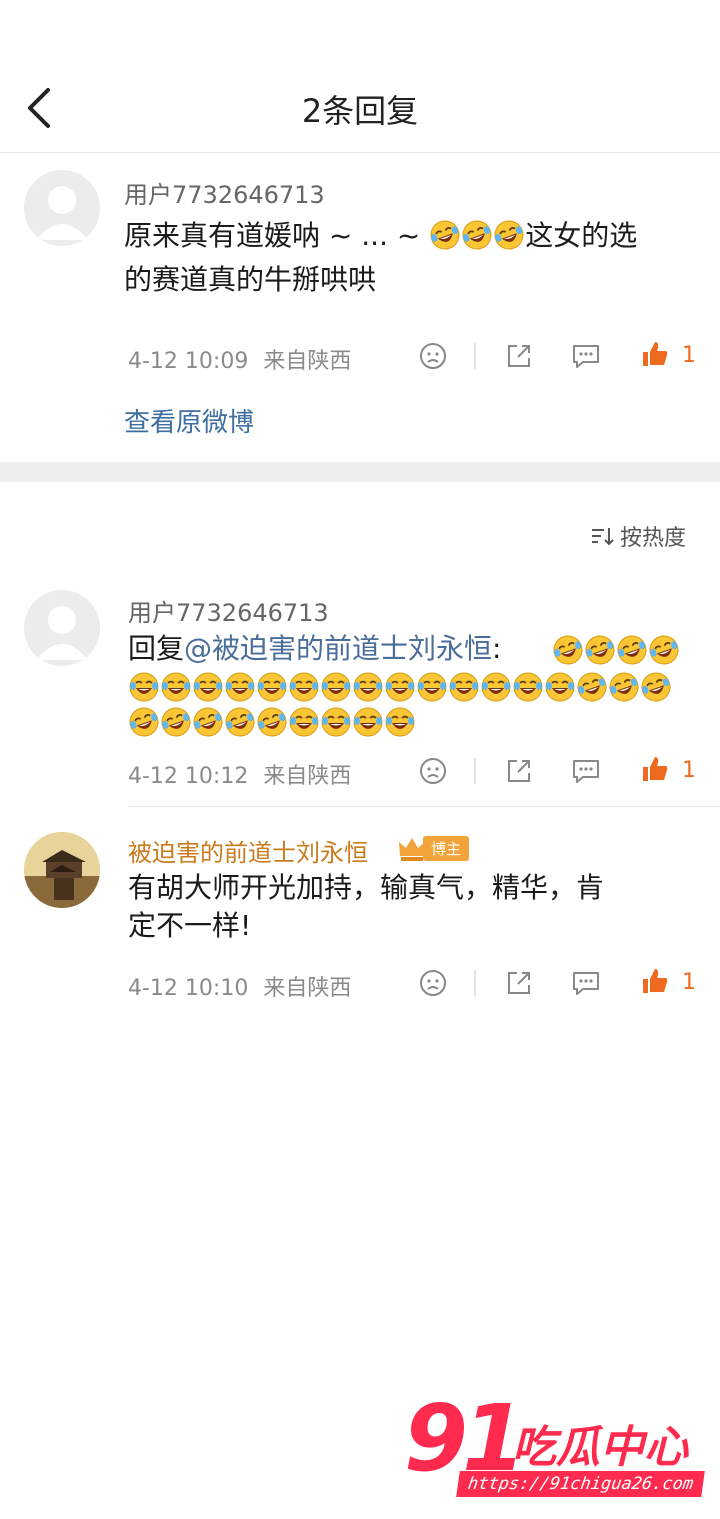  I want to click on temple-avatar-icon, so click(62, 870).